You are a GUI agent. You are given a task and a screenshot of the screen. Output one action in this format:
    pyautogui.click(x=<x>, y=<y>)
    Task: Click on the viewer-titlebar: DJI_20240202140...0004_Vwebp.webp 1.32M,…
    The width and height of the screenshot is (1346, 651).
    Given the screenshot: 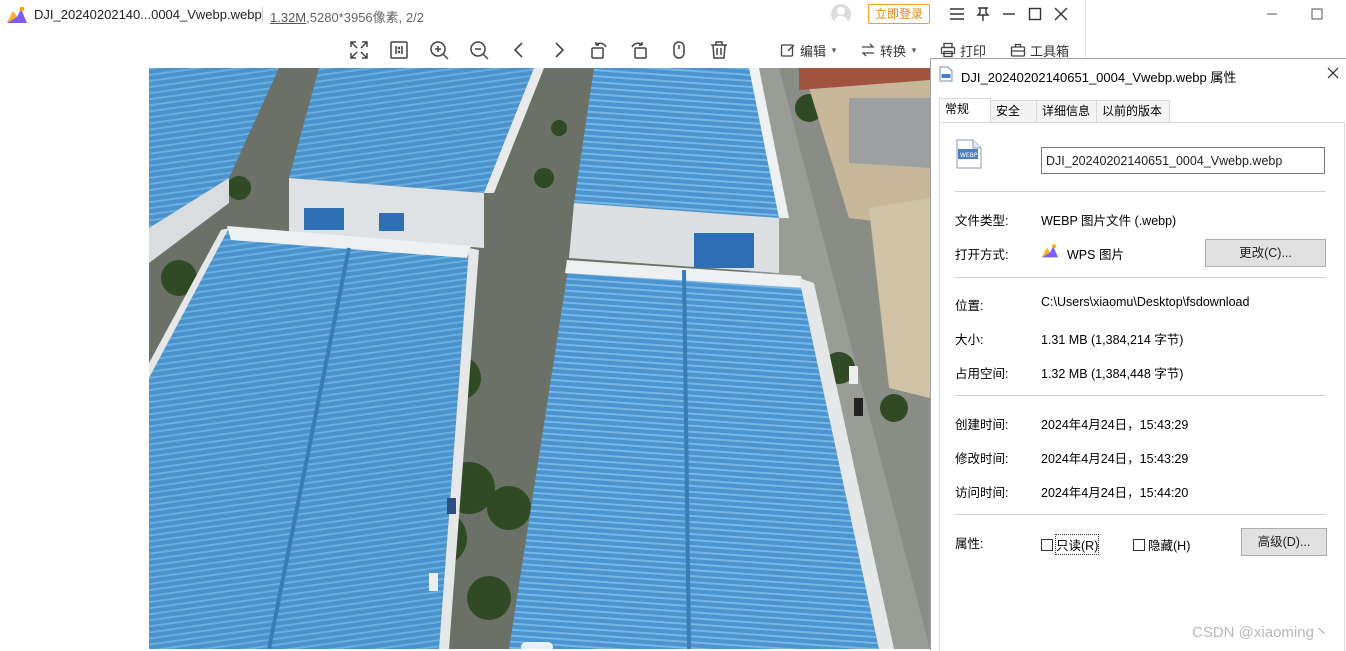 What is the action you would take?
    pyautogui.click(x=542, y=15)
    